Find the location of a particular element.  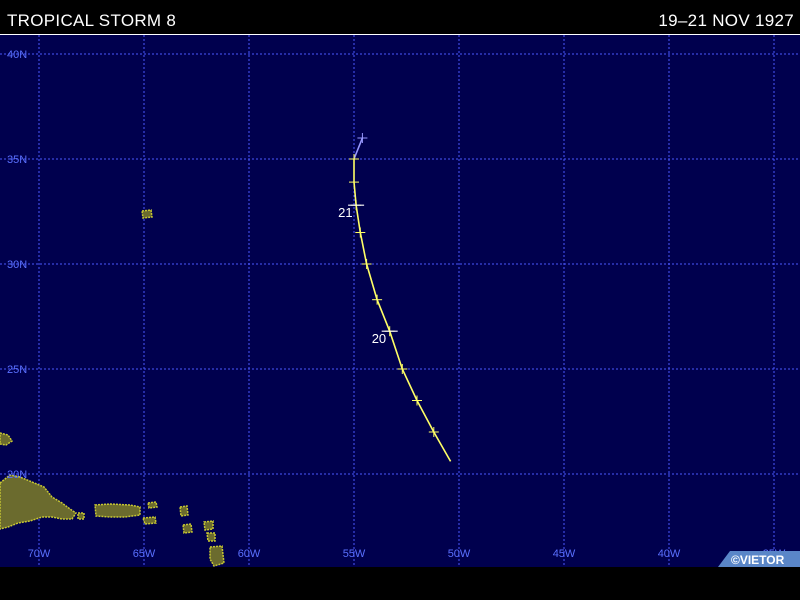

lat-label: 20N is located at coordinates (17, 475).